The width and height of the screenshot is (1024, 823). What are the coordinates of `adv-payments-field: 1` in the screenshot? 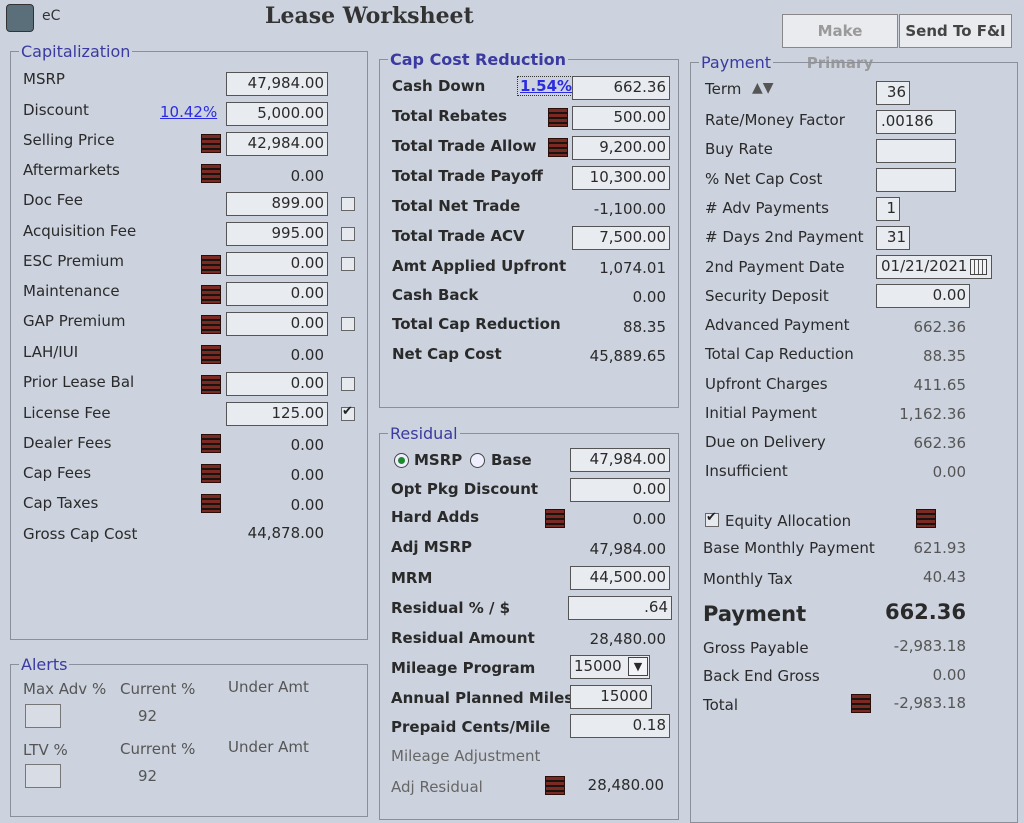 It's located at (888, 209).